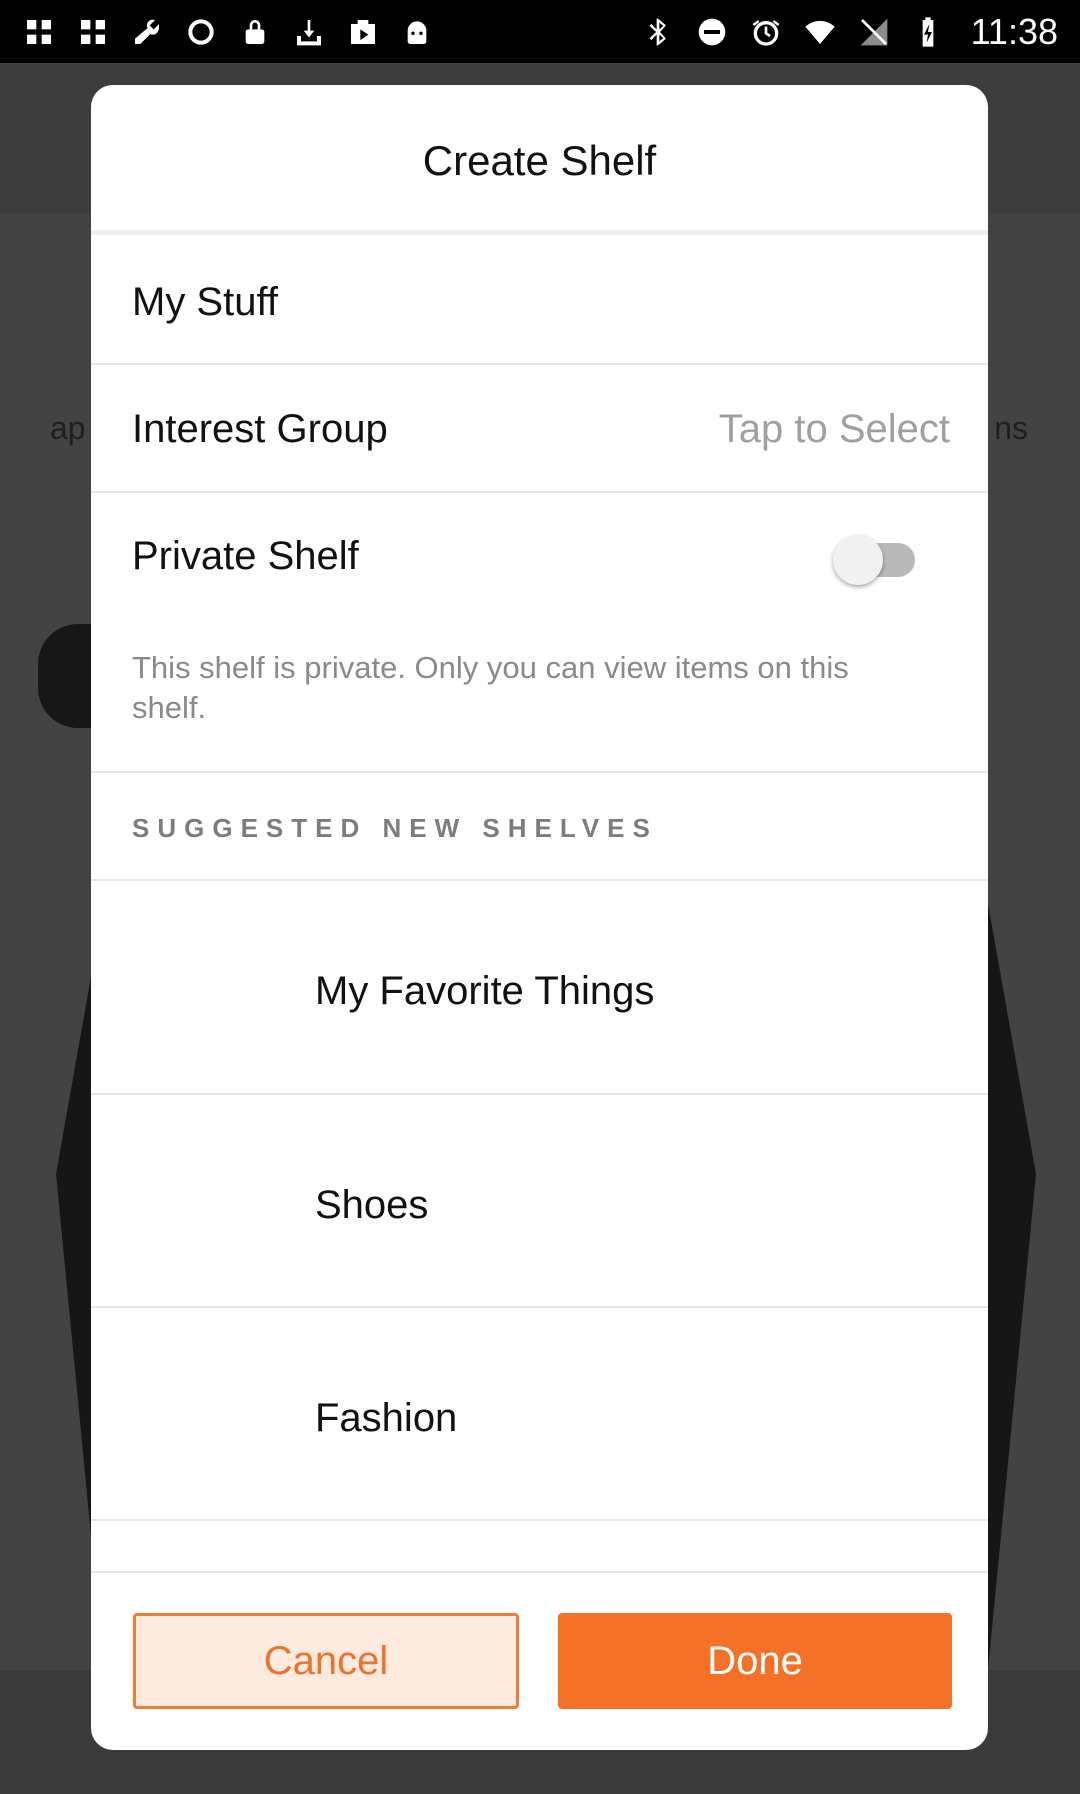  Describe the element at coordinates (849, 32) in the screenshot. I see `status-bar-system: 11:38` at that location.